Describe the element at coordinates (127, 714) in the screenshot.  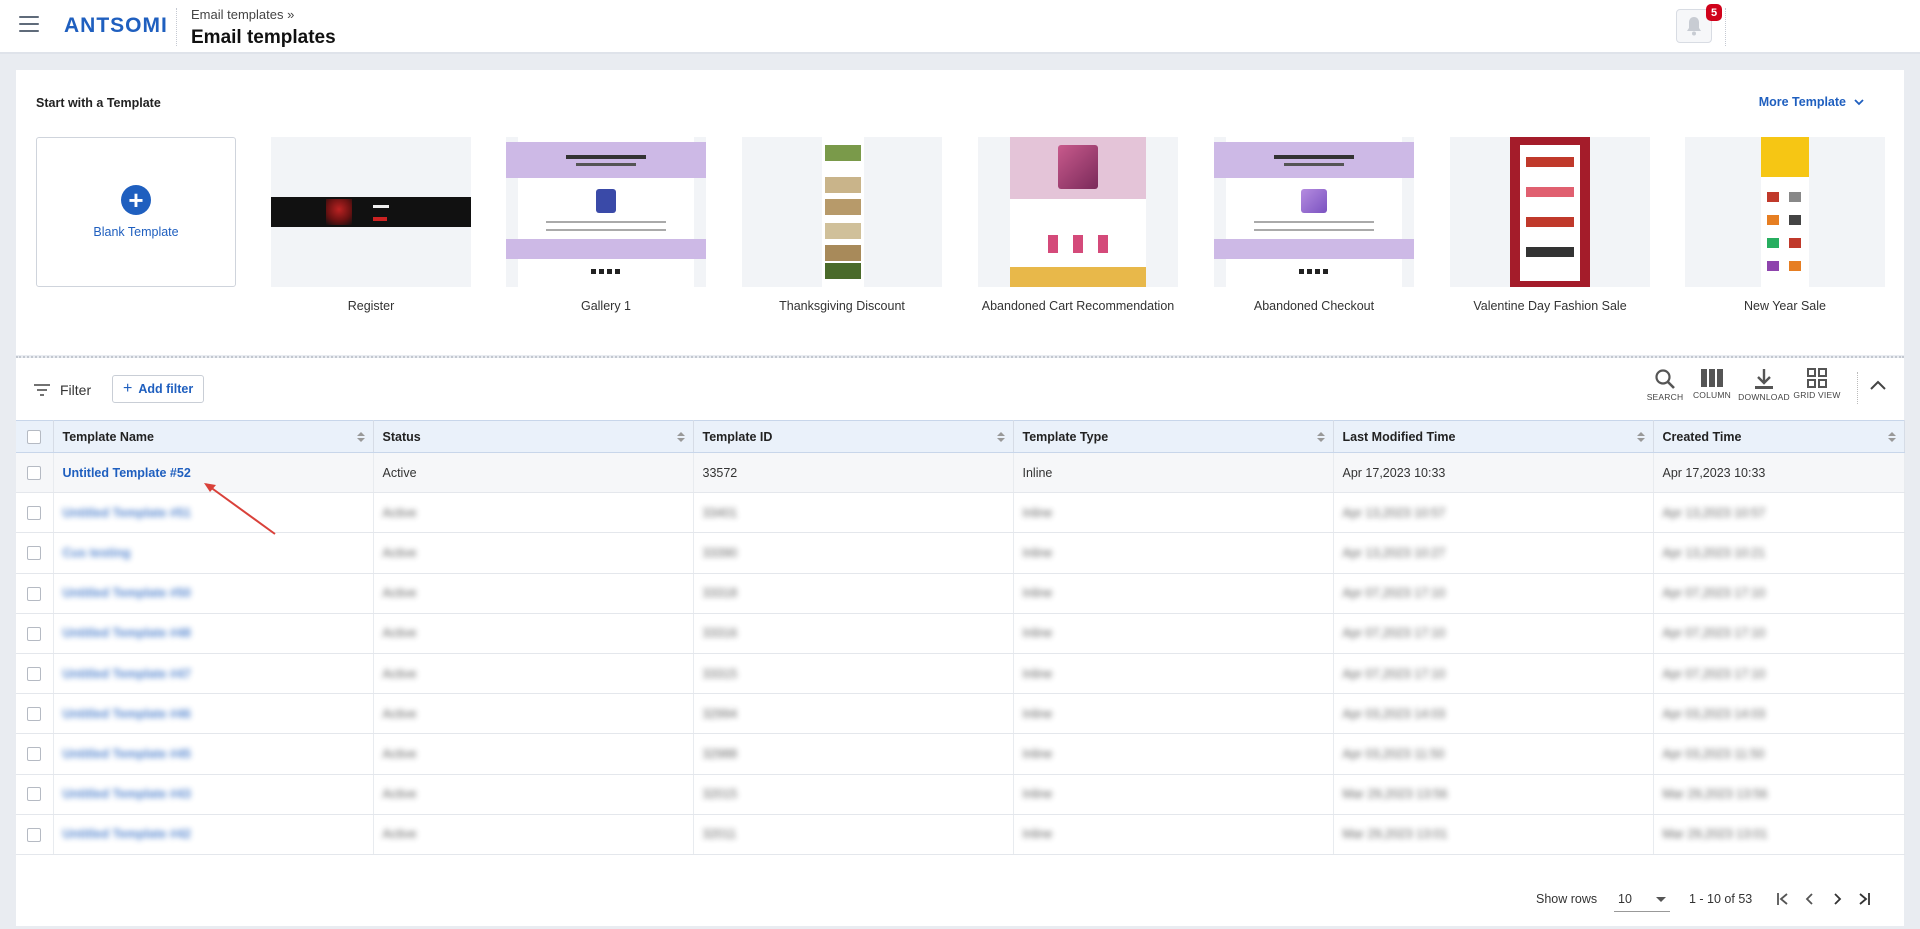
I see `template-name-link: Untitled Template #46` at that location.